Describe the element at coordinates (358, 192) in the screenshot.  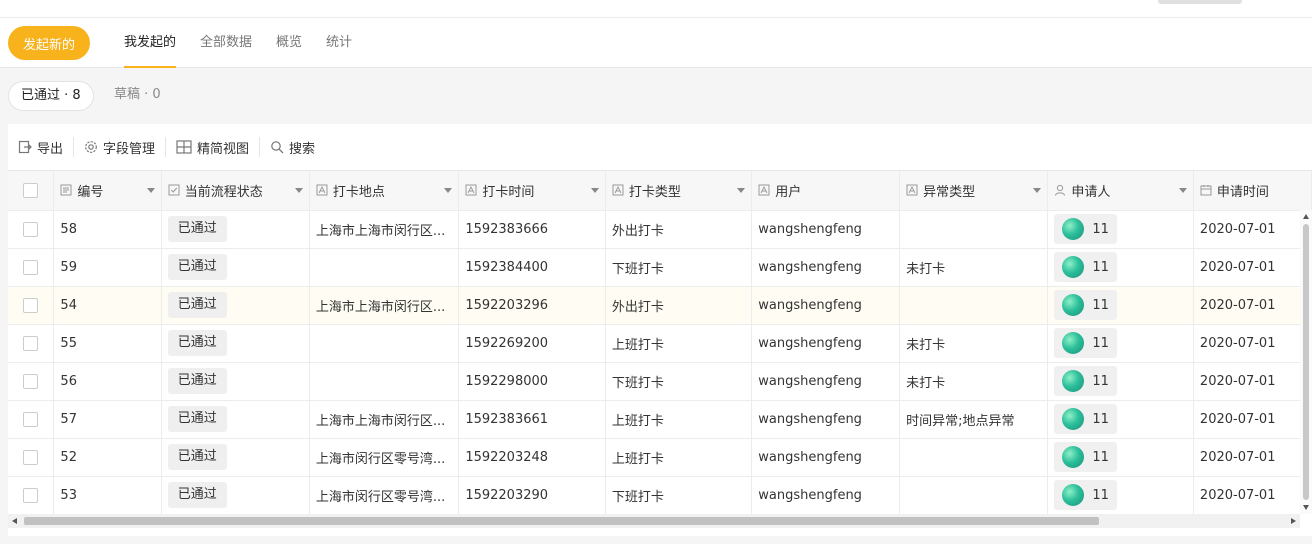
I see `col-label: 打卡地点` at that location.